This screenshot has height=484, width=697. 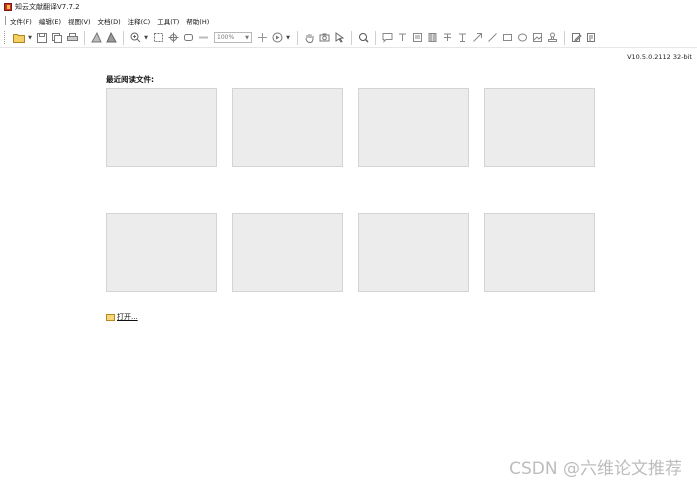 I want to click on note-icon, so click(x=417, y=38).